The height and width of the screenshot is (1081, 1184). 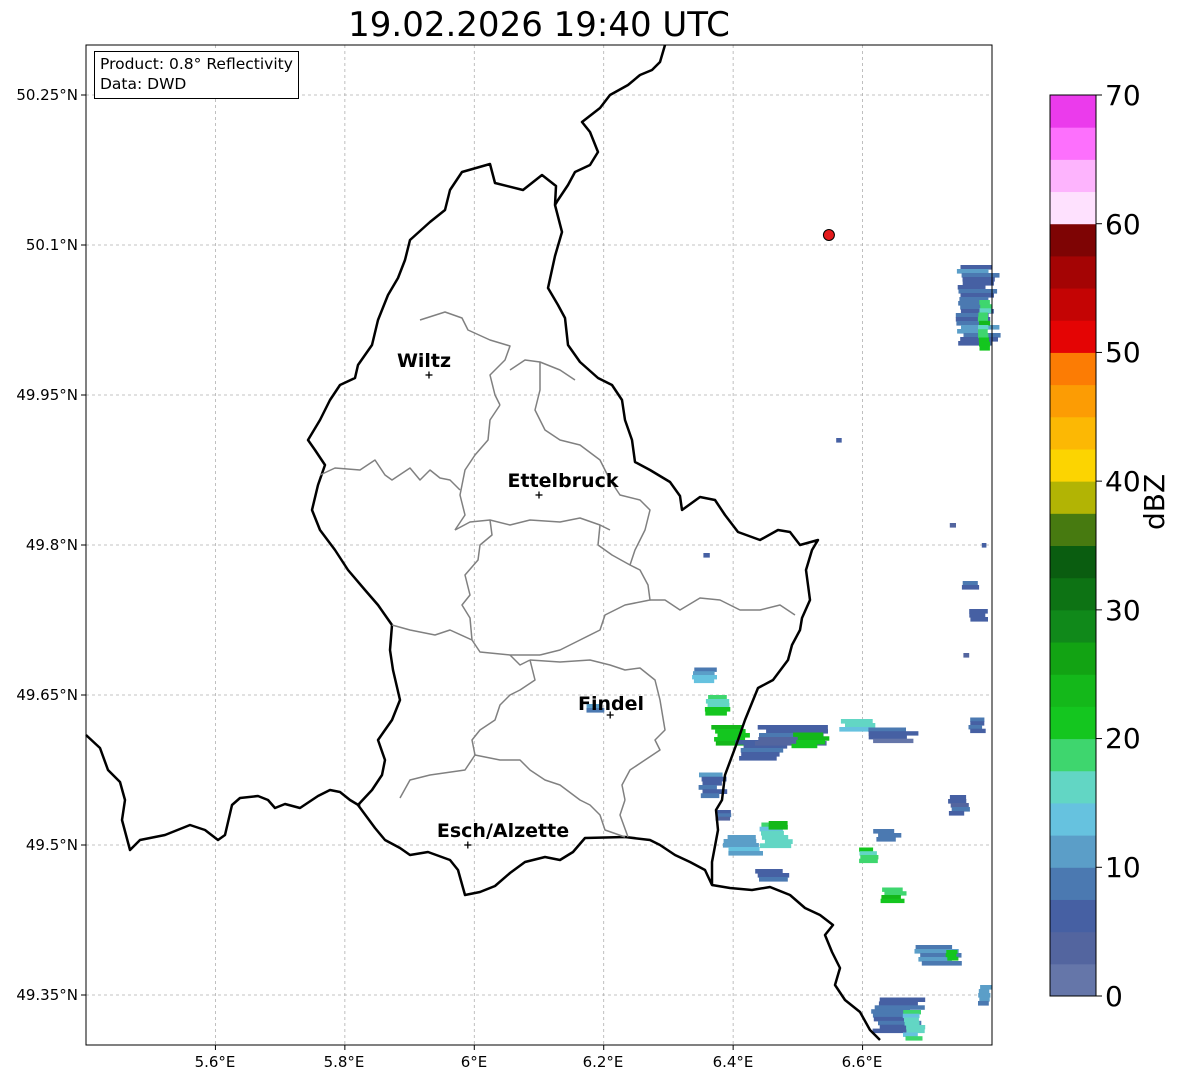 I want to click on colorbar-segments, so click(x=1073, y=546).